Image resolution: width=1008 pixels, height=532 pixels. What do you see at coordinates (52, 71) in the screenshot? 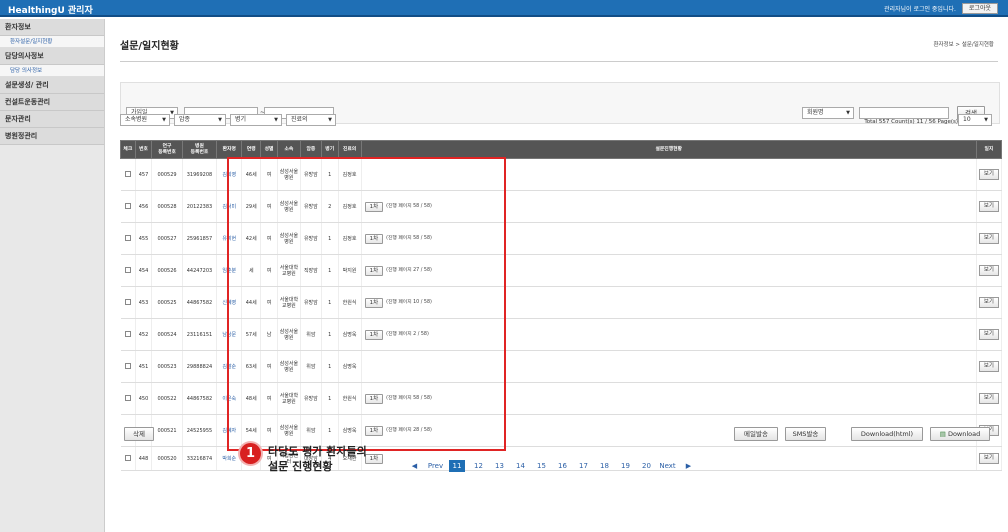
I see `sidebar-subitem: 담당 의사정보` at bounding box center [52, 71].